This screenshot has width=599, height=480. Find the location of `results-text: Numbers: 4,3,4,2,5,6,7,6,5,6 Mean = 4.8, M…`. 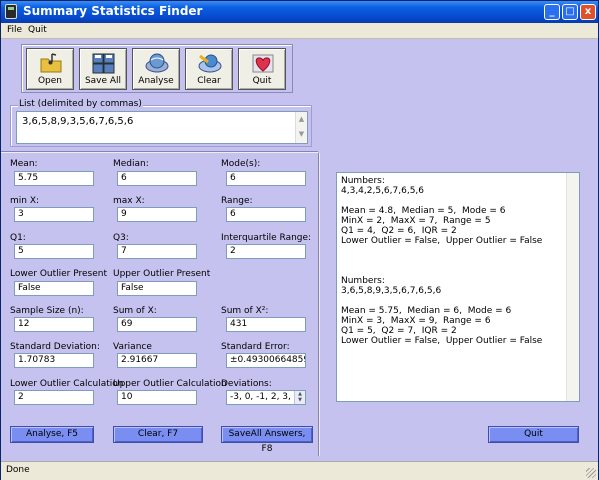

results-text: Numbers: 4,3,4,2,5,6,7,6,5,6 Mean = 4.8, M… is located at coordinates (458, 261).